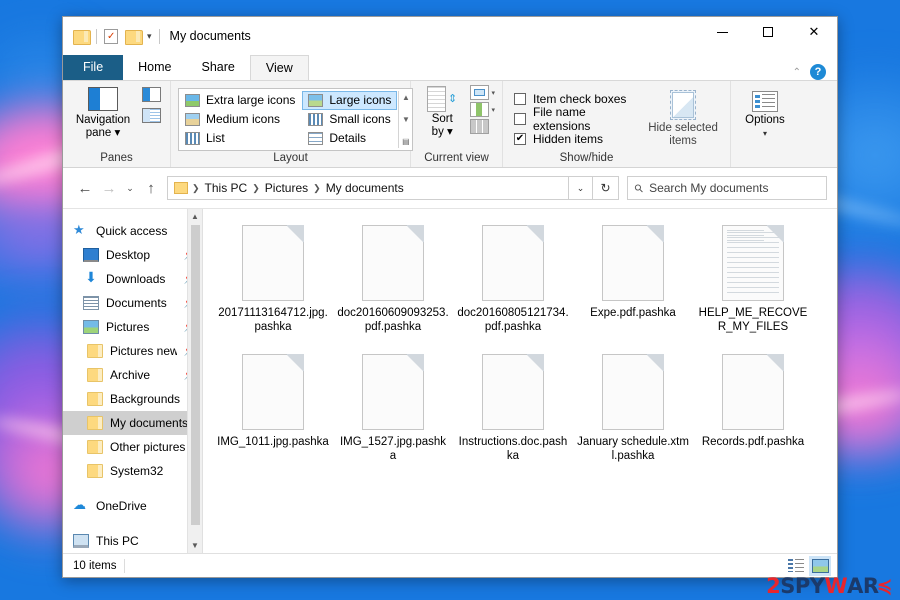 The image size is (900, 600). Describe the element at coordinates (132, 471) in the screenshot. I see `sidebar-item-system32: System32` at that location.